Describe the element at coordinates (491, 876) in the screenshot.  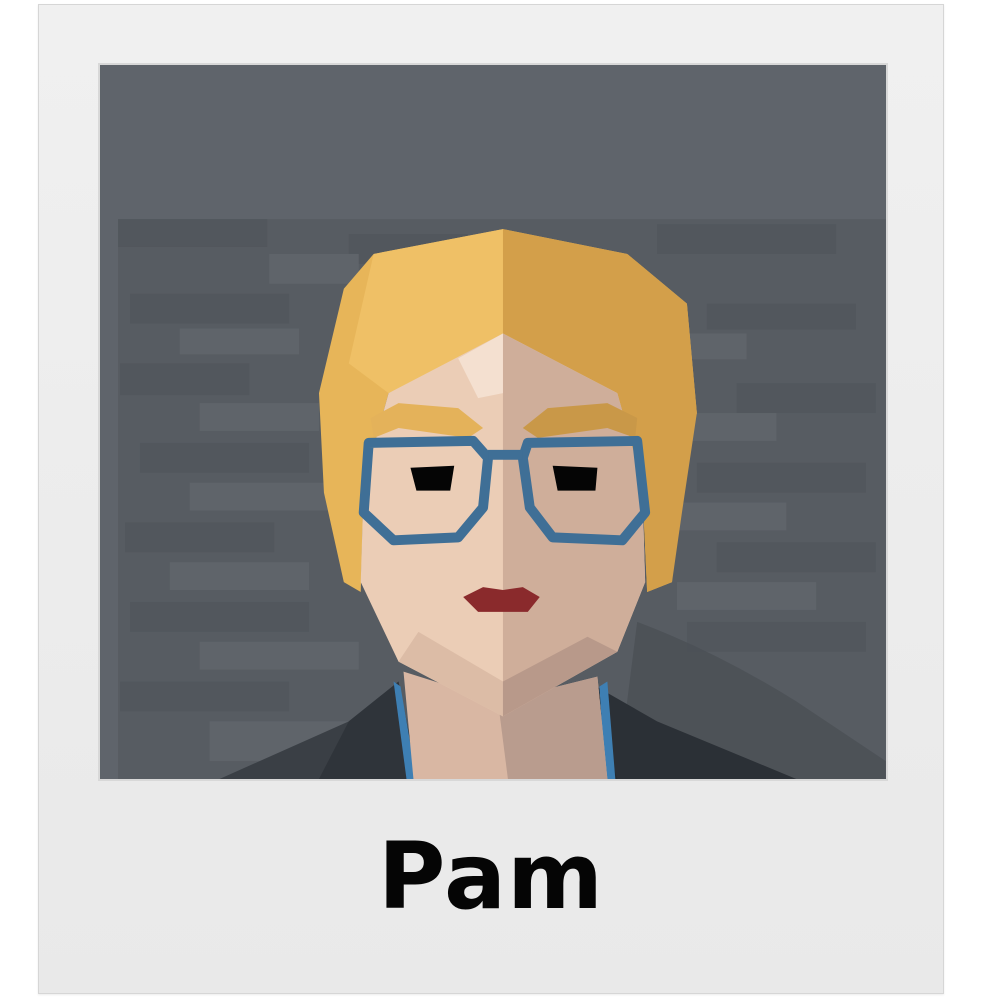
I see `character-name: Pam` at that location.